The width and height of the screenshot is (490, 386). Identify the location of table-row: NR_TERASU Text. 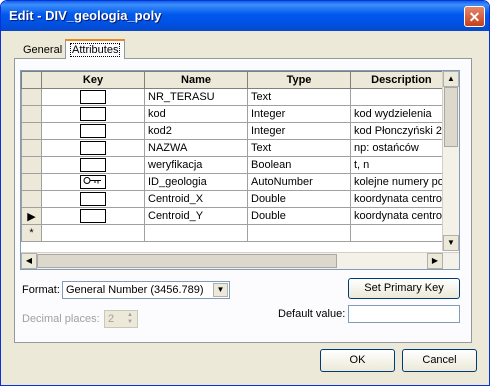
(237, 97).